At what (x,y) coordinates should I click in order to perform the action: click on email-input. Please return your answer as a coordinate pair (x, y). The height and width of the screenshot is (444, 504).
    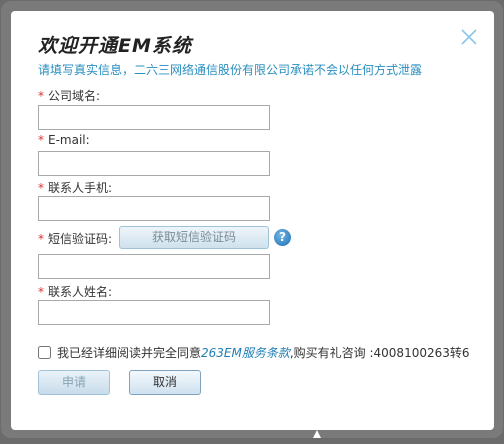
    Looking at the image, I should click on (154, 163).